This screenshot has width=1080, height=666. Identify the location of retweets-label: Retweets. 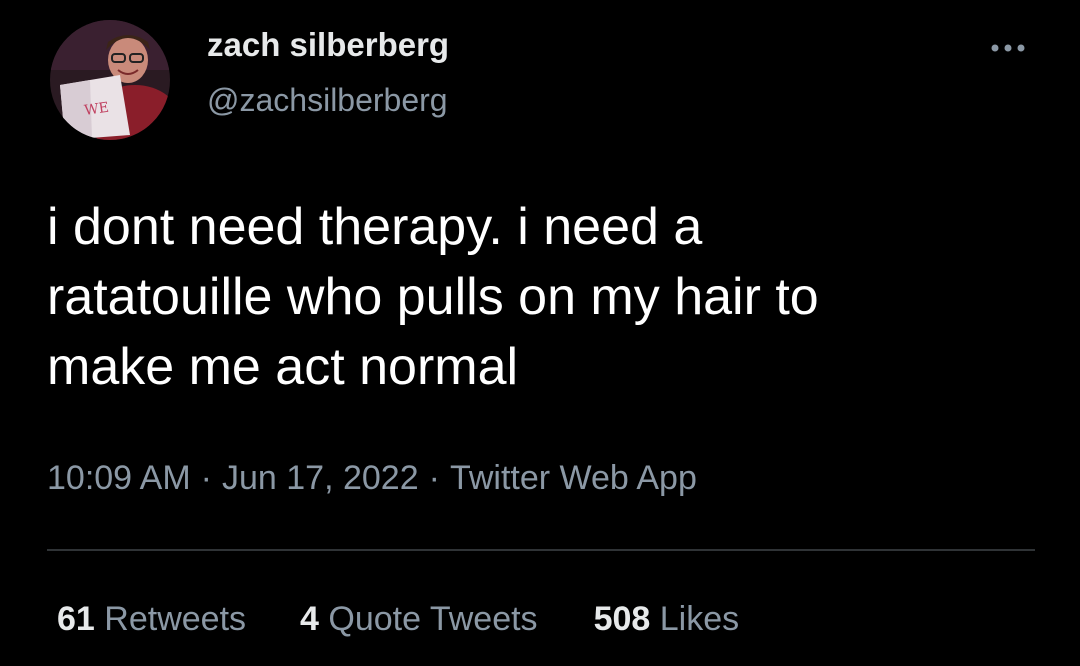
(175, 619).